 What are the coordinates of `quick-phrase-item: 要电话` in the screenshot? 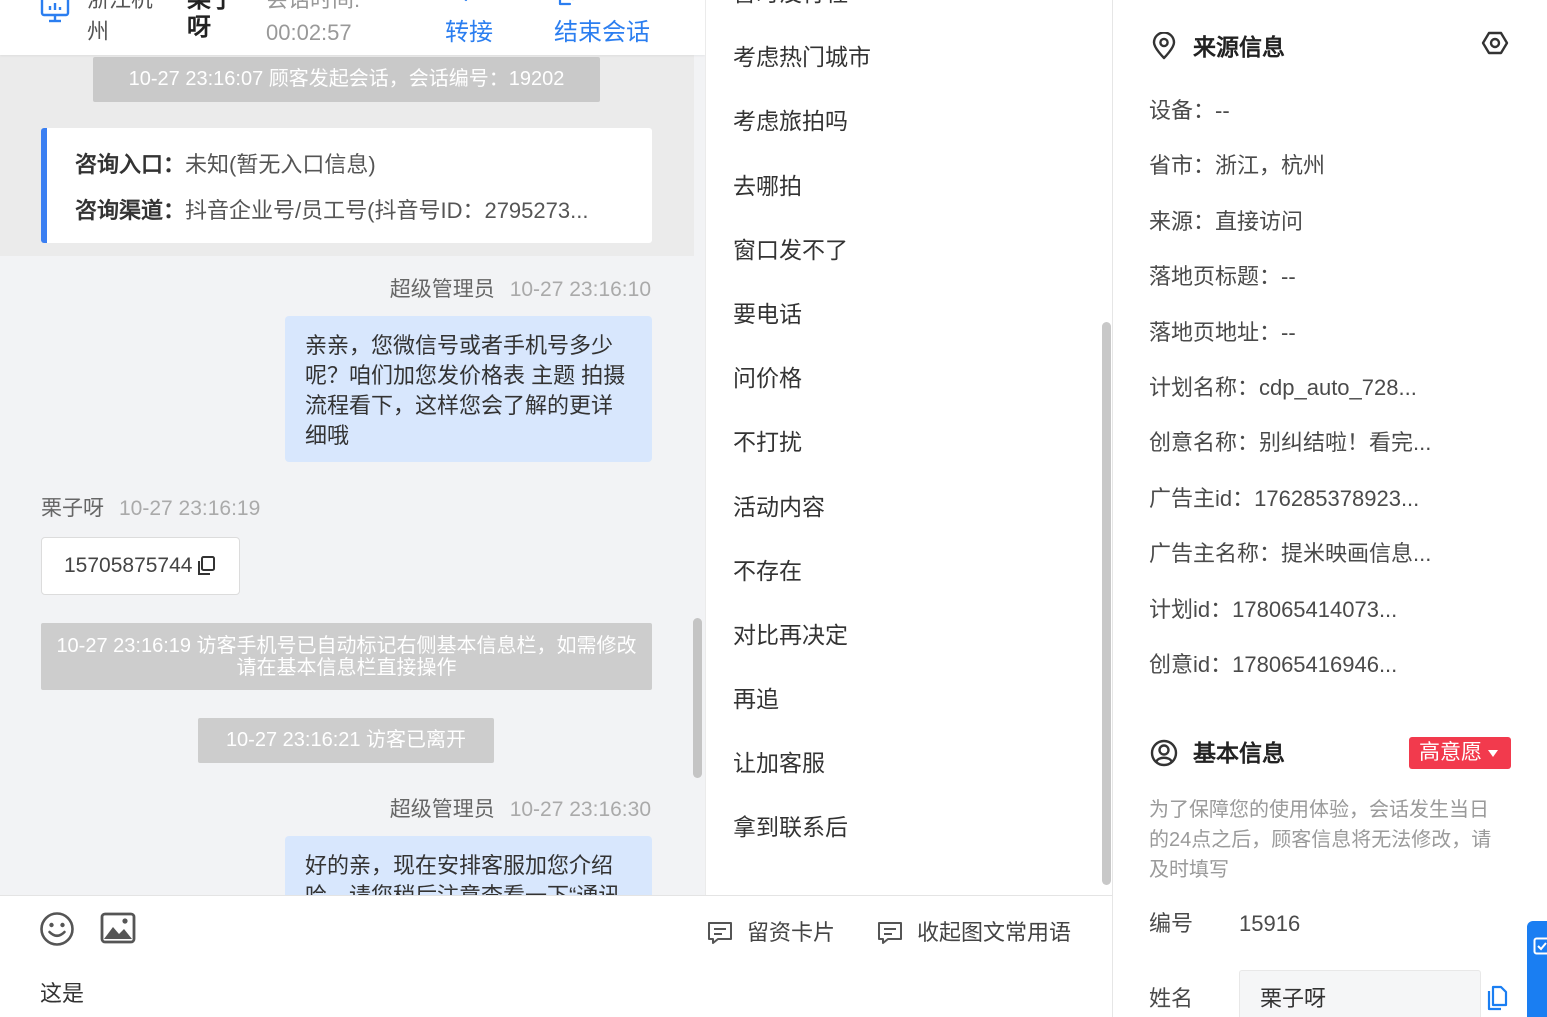 It's located at (802, 314).